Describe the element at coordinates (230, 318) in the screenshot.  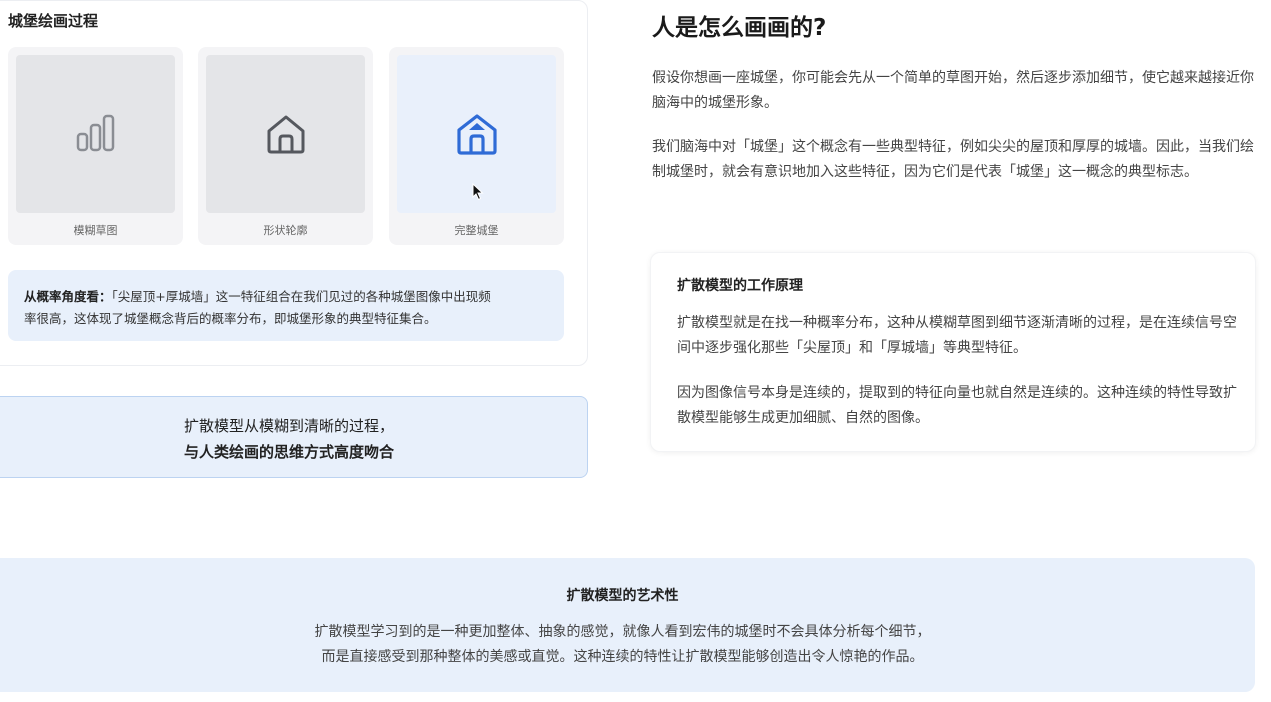
I see `note-line2: 率很高，这体现了城堡概念背后的概率分布，即城堡形象的典型特征集合。` at that location.